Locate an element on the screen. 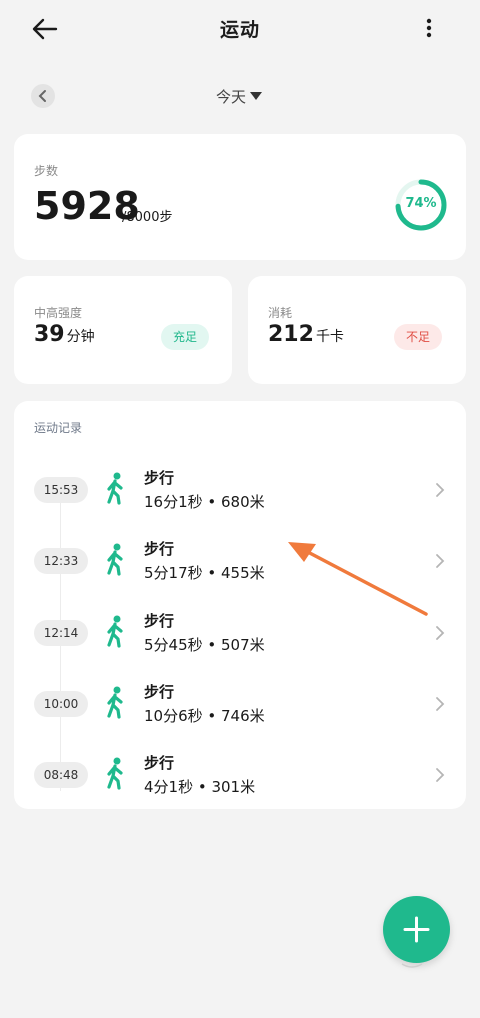  add-record-button is located at coordinates (416, 929).